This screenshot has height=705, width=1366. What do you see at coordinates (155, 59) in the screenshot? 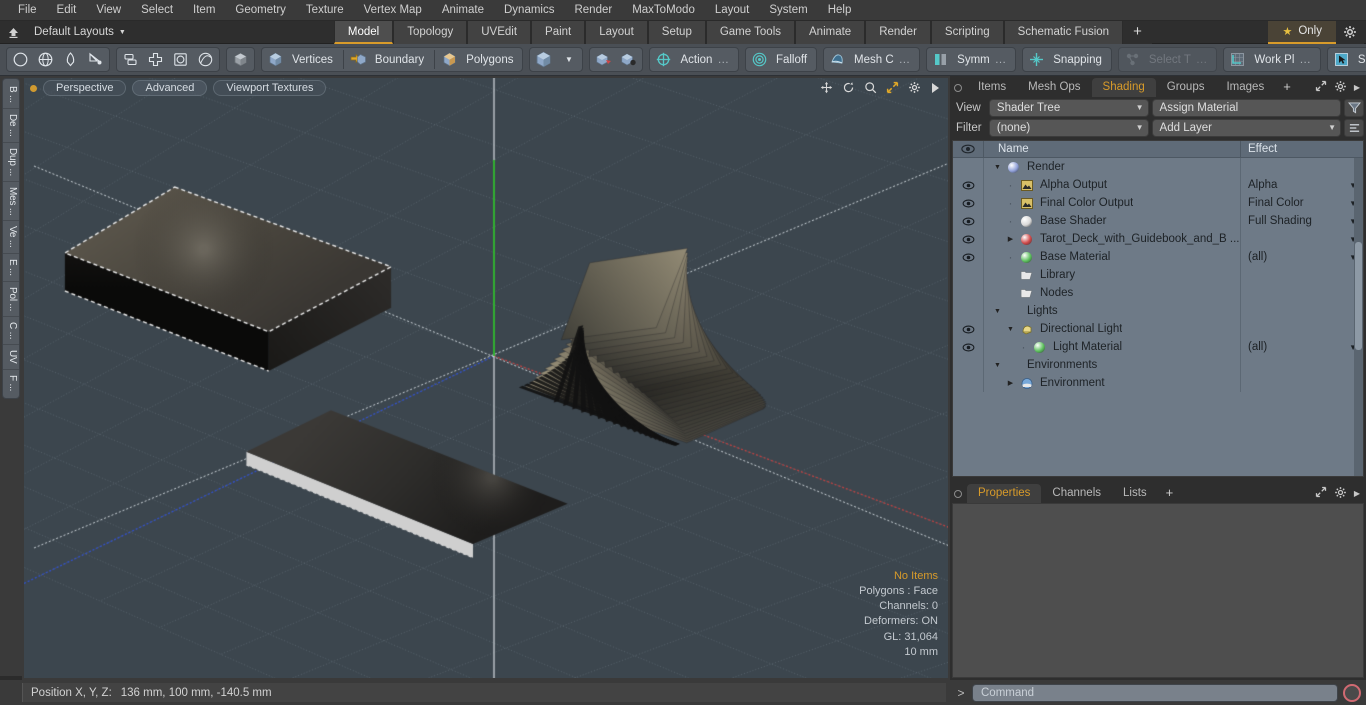
I see `cross-icon` at bounding box center [155, 59].